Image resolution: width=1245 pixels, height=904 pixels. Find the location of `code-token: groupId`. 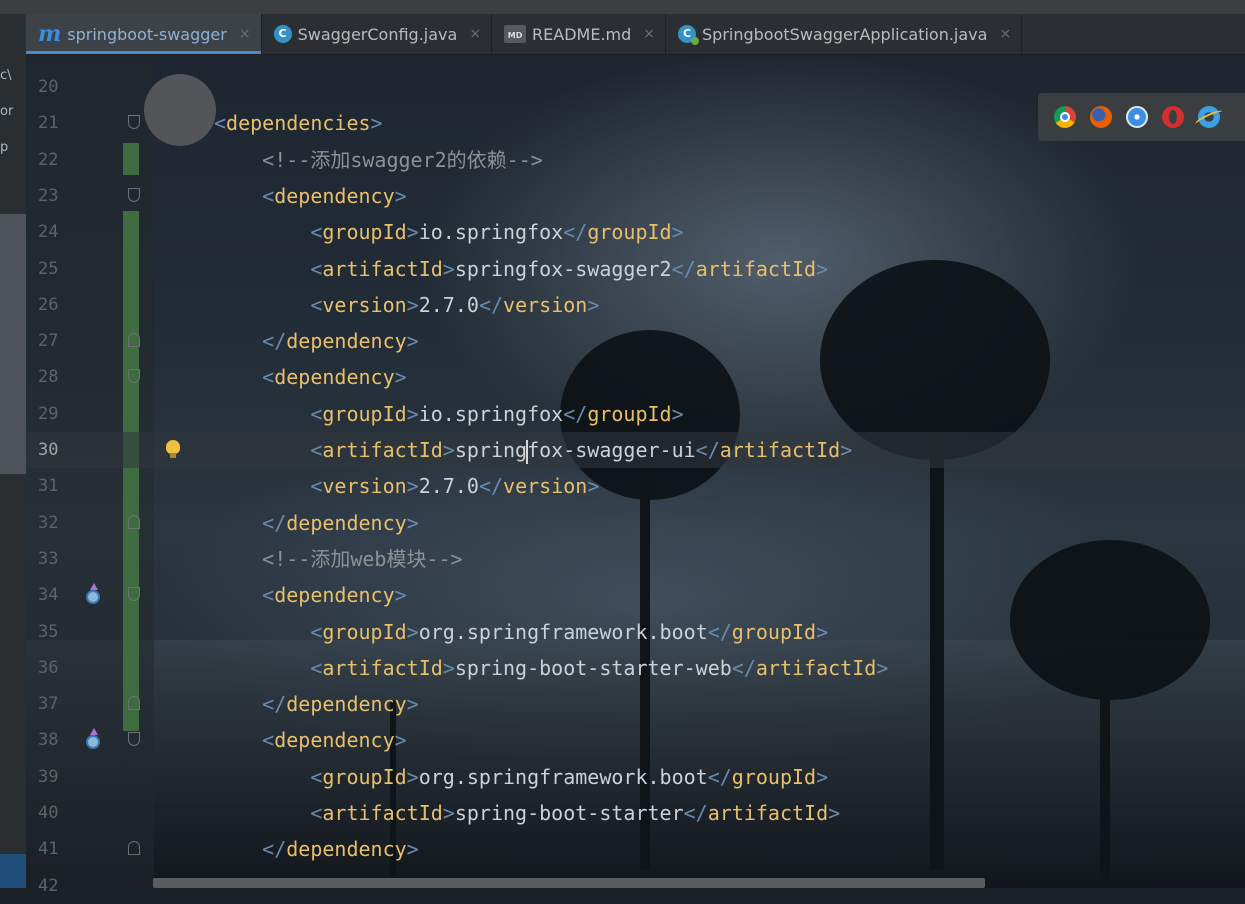

code-token: groupId is located at coordinates (364, 631).